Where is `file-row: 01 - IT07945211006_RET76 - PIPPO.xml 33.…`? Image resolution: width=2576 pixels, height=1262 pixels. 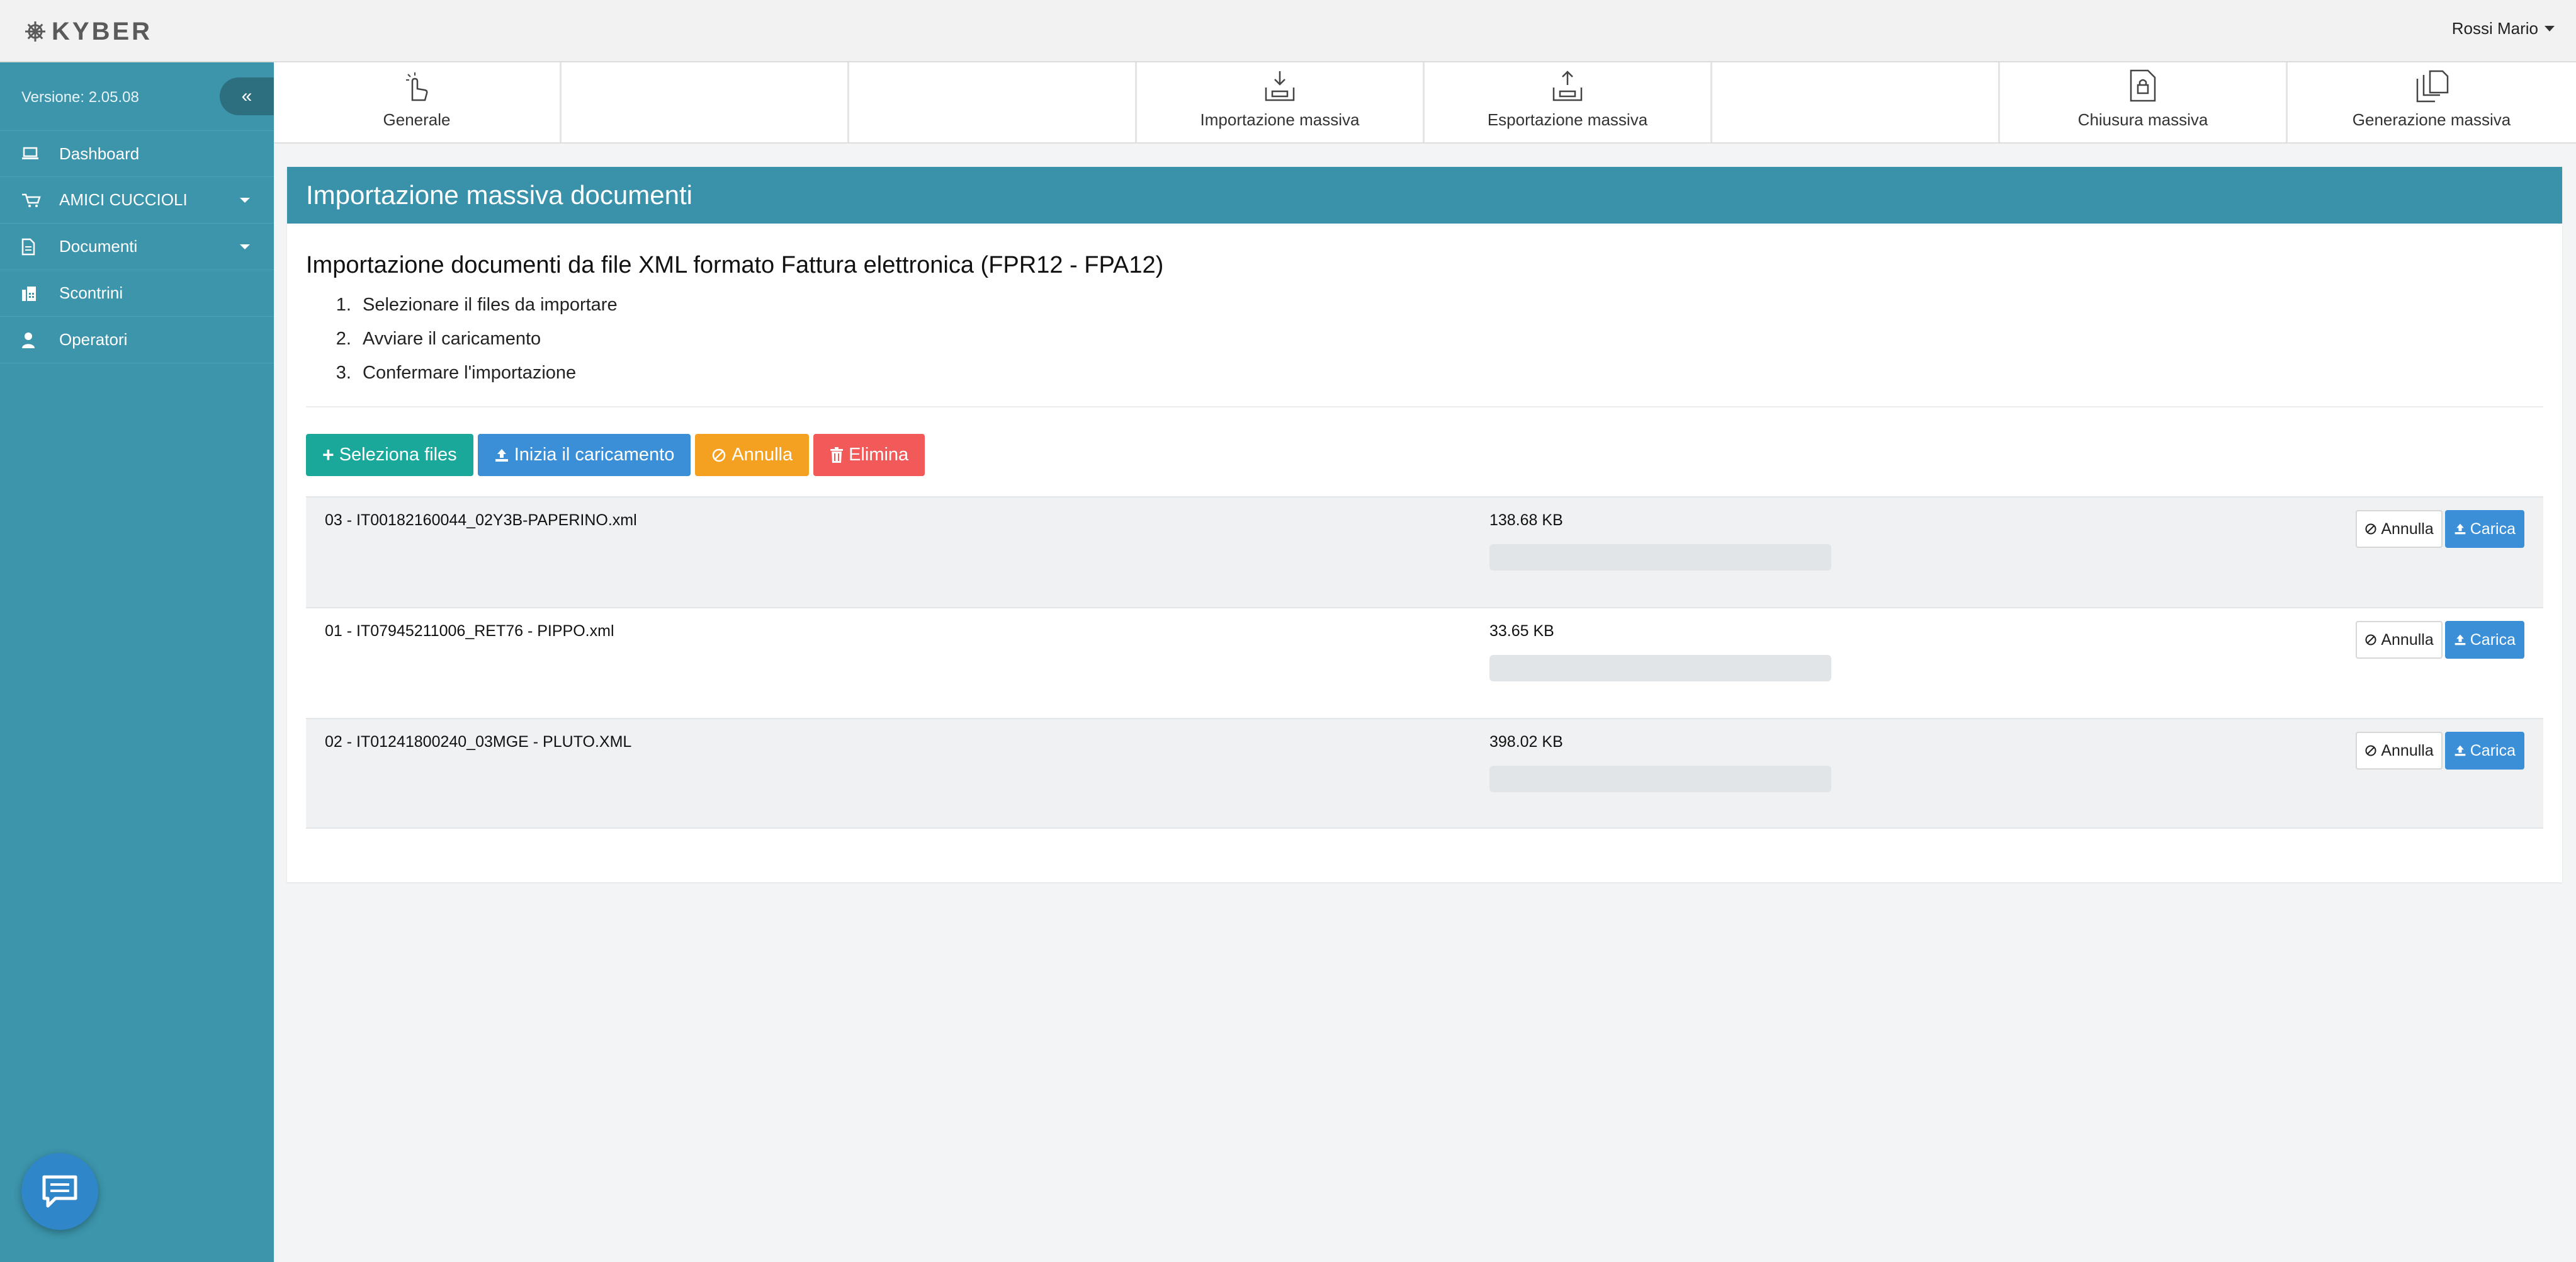 file-row: 01 - IT07945211006_RET76 - PIPPO.xml 33.… is located at coordinates (1424, 662).